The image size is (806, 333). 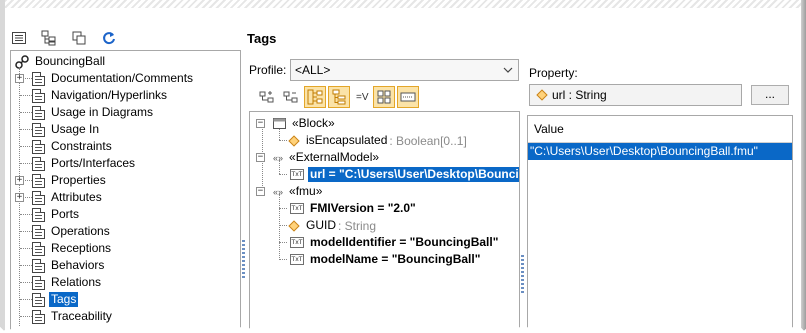 What do you see at coordinates (70, 180) in the screenshot?
I see `tree-item: Properties` at bounding box center [70, 180].